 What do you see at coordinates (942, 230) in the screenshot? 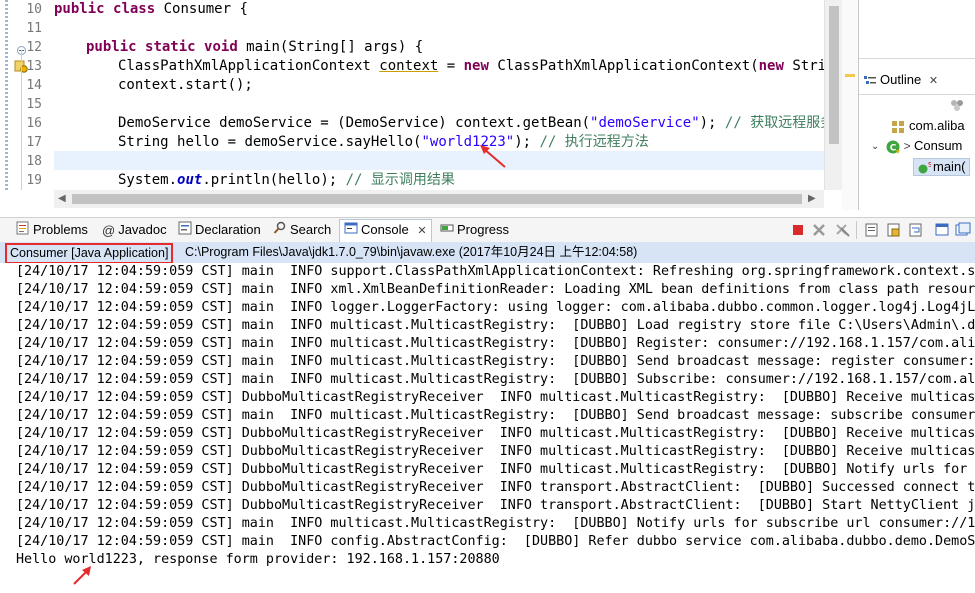
I see `pin-console-icon` at bounding box center [942, 230].